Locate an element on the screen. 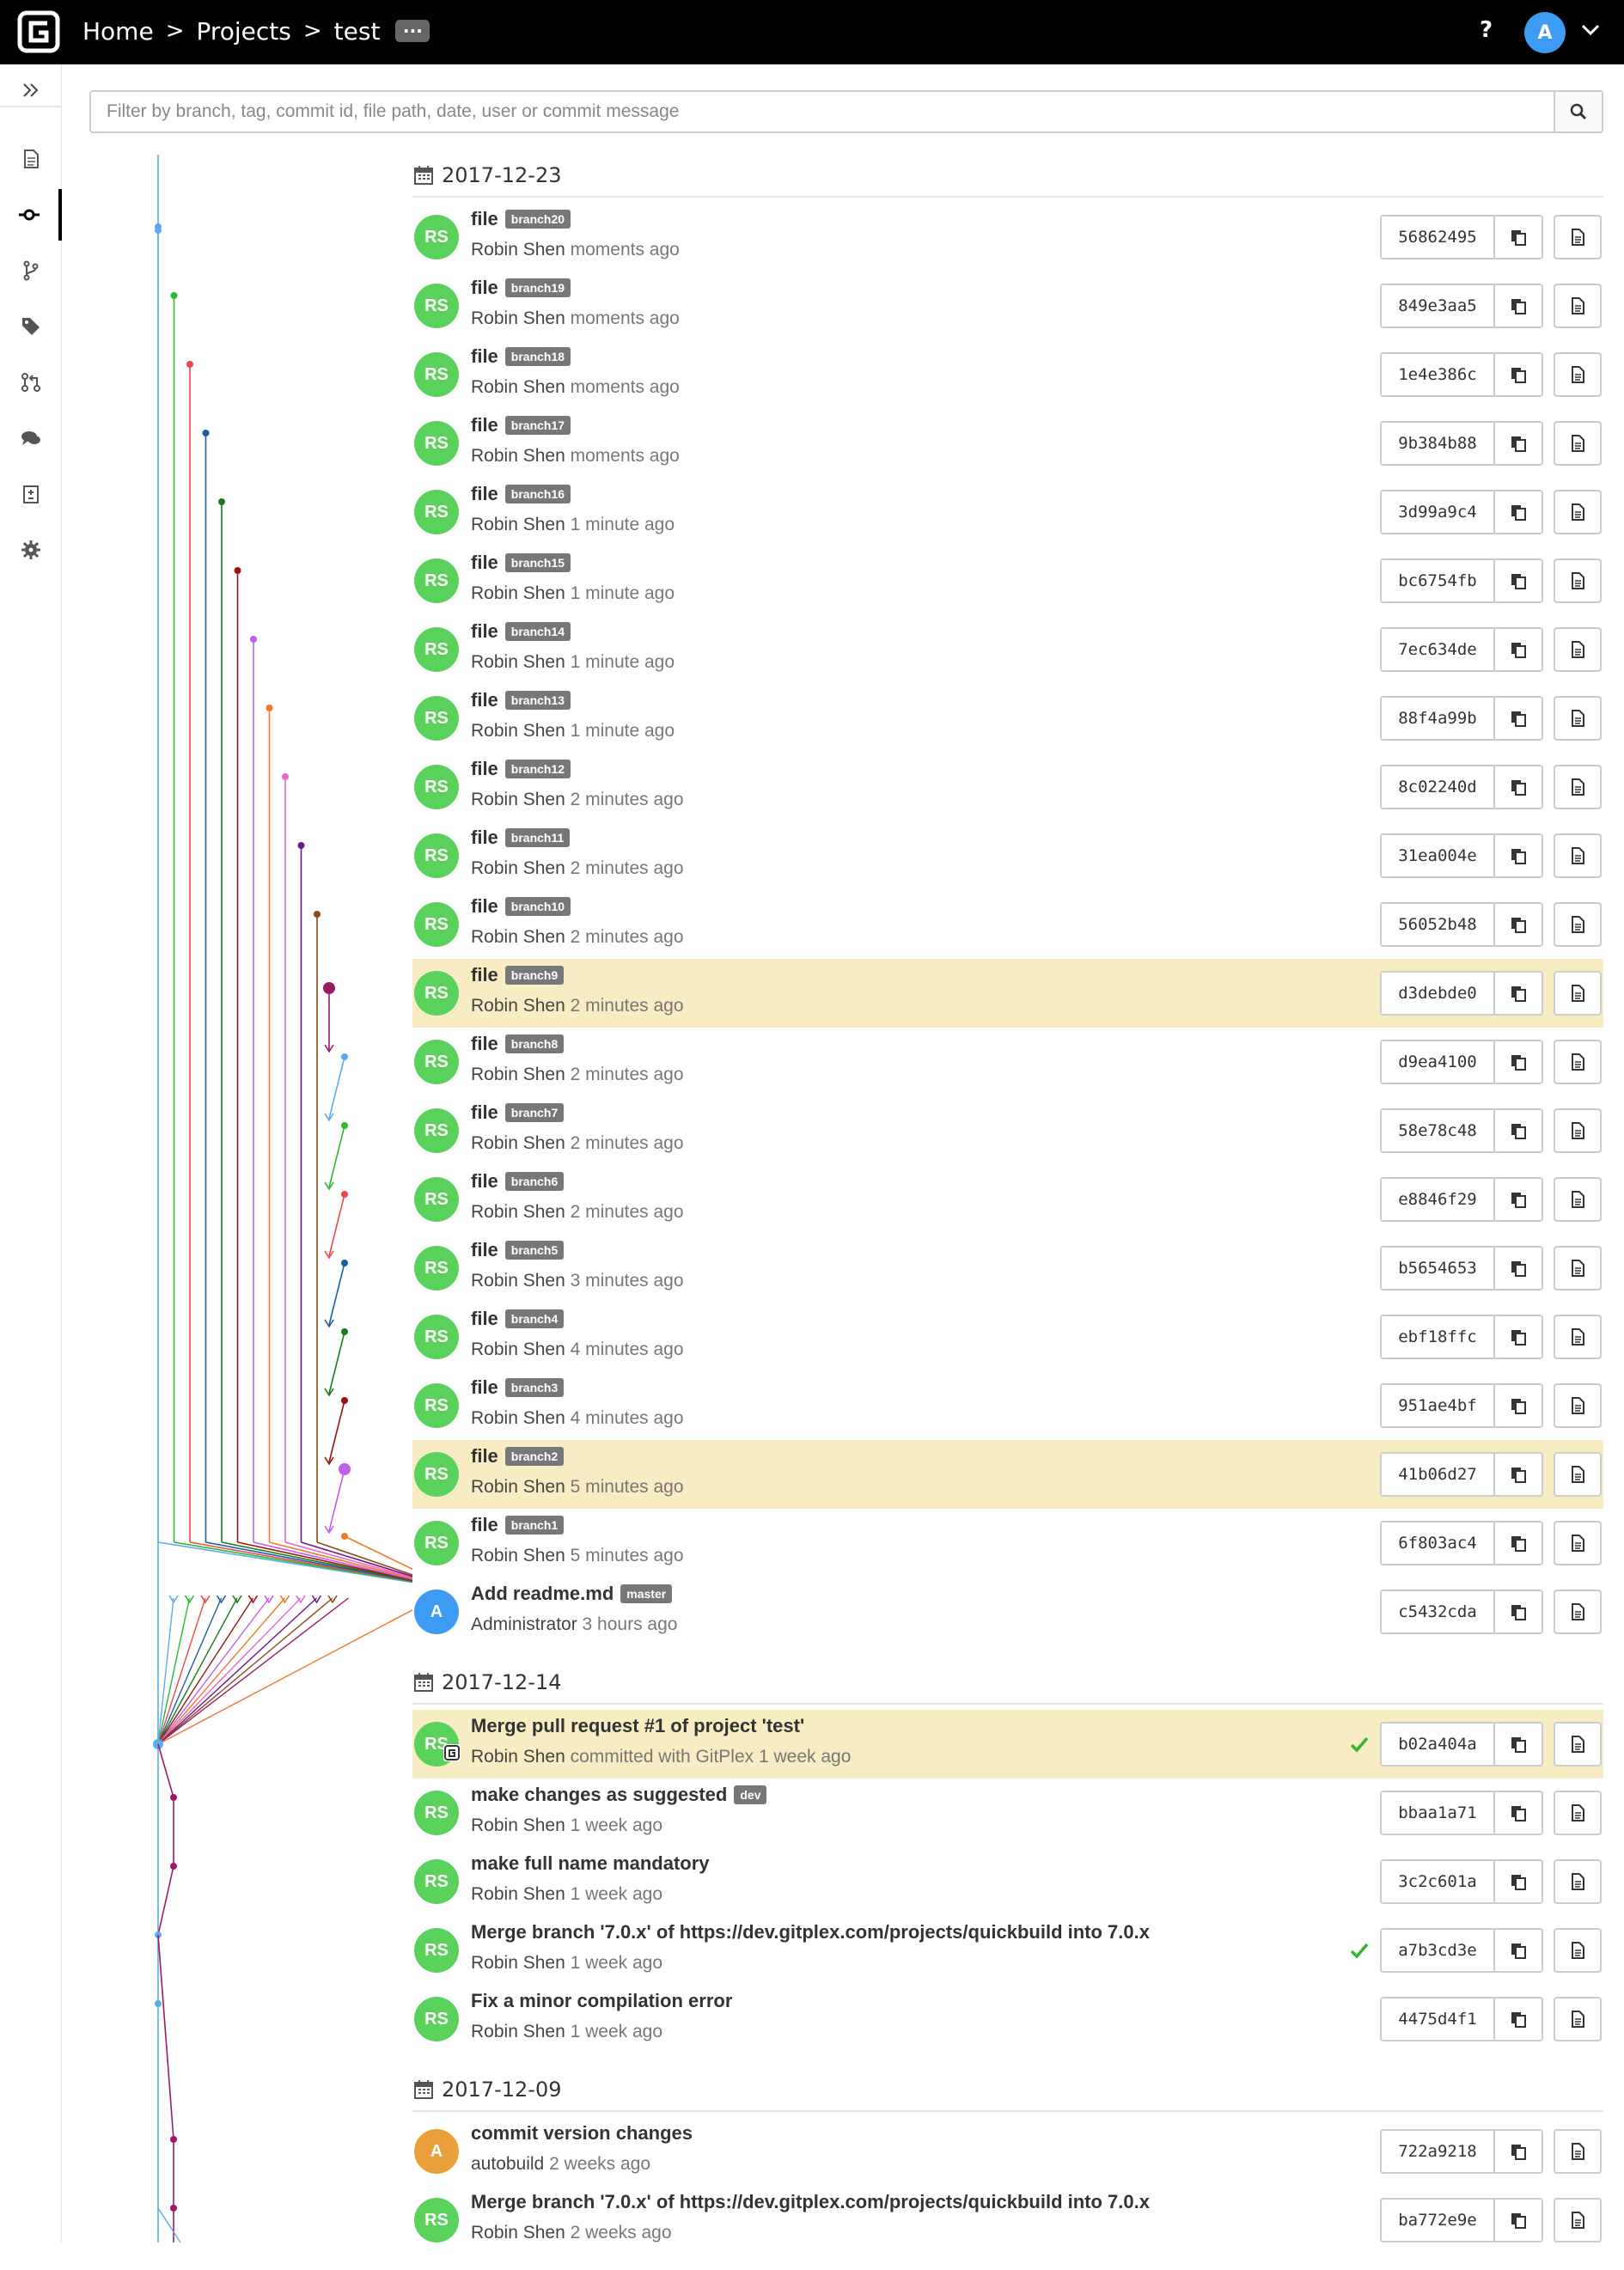  commit-hash-button: c5432cda is located at coordinates (1437, 1612).